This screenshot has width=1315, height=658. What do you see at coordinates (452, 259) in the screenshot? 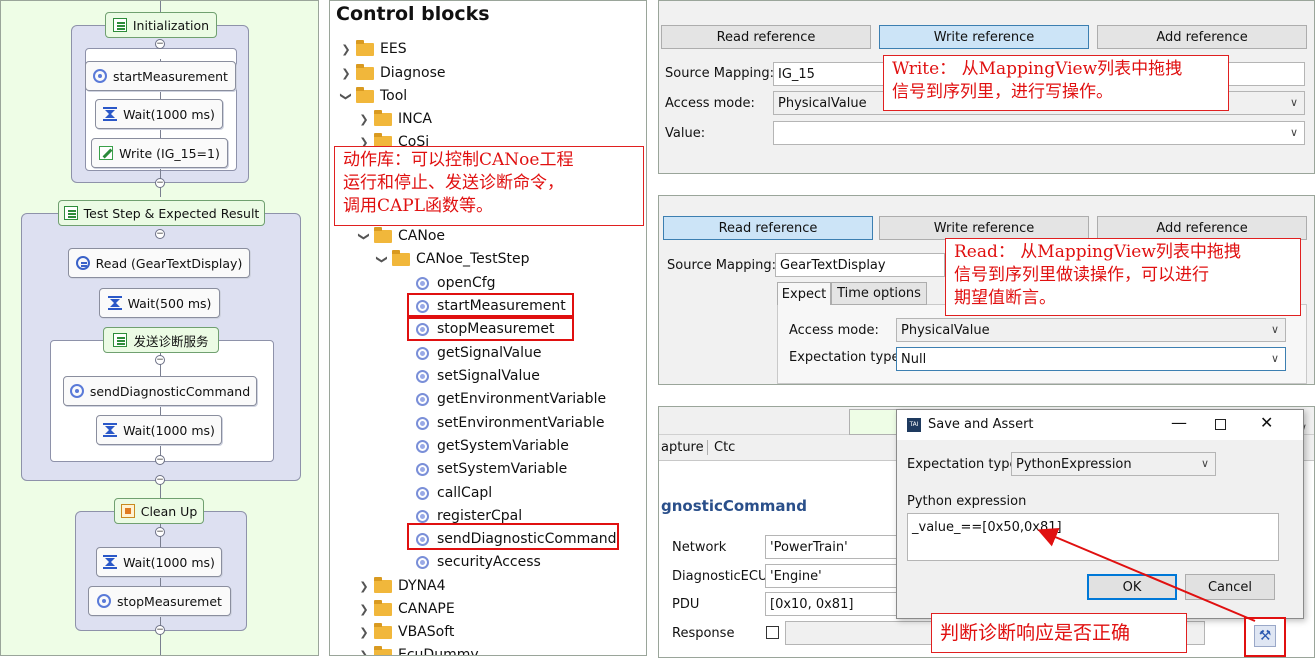
I see `tree-folder-canoe-teststep: ❯ CANoe_TestStep` at bounding box center [452, 259].